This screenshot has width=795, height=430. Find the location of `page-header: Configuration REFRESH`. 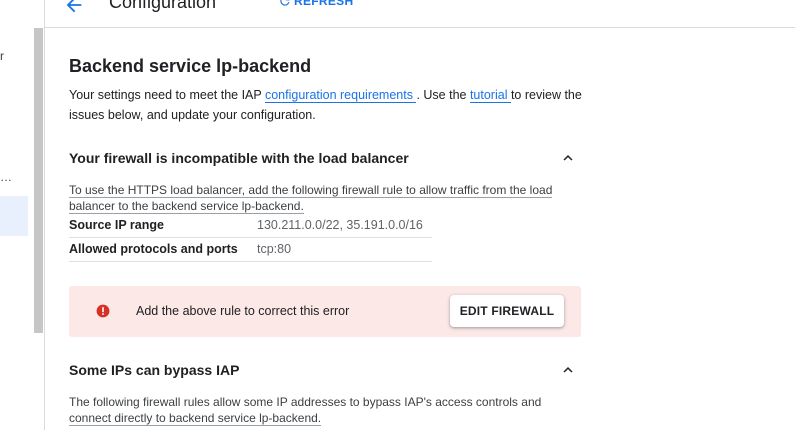

page-header: Configuration REFRESH is located at coordinates (420, 14).